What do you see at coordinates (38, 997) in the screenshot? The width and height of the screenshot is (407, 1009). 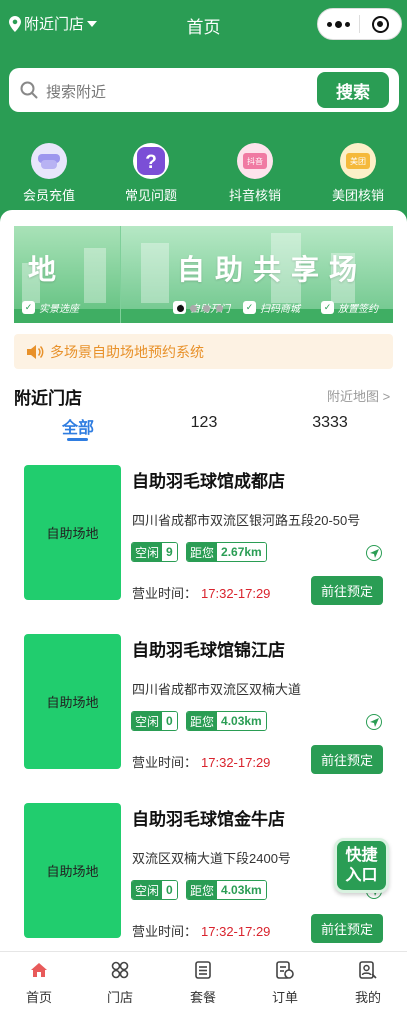 I see `tabbar-label: 首页` at bounding box center [38, 997].